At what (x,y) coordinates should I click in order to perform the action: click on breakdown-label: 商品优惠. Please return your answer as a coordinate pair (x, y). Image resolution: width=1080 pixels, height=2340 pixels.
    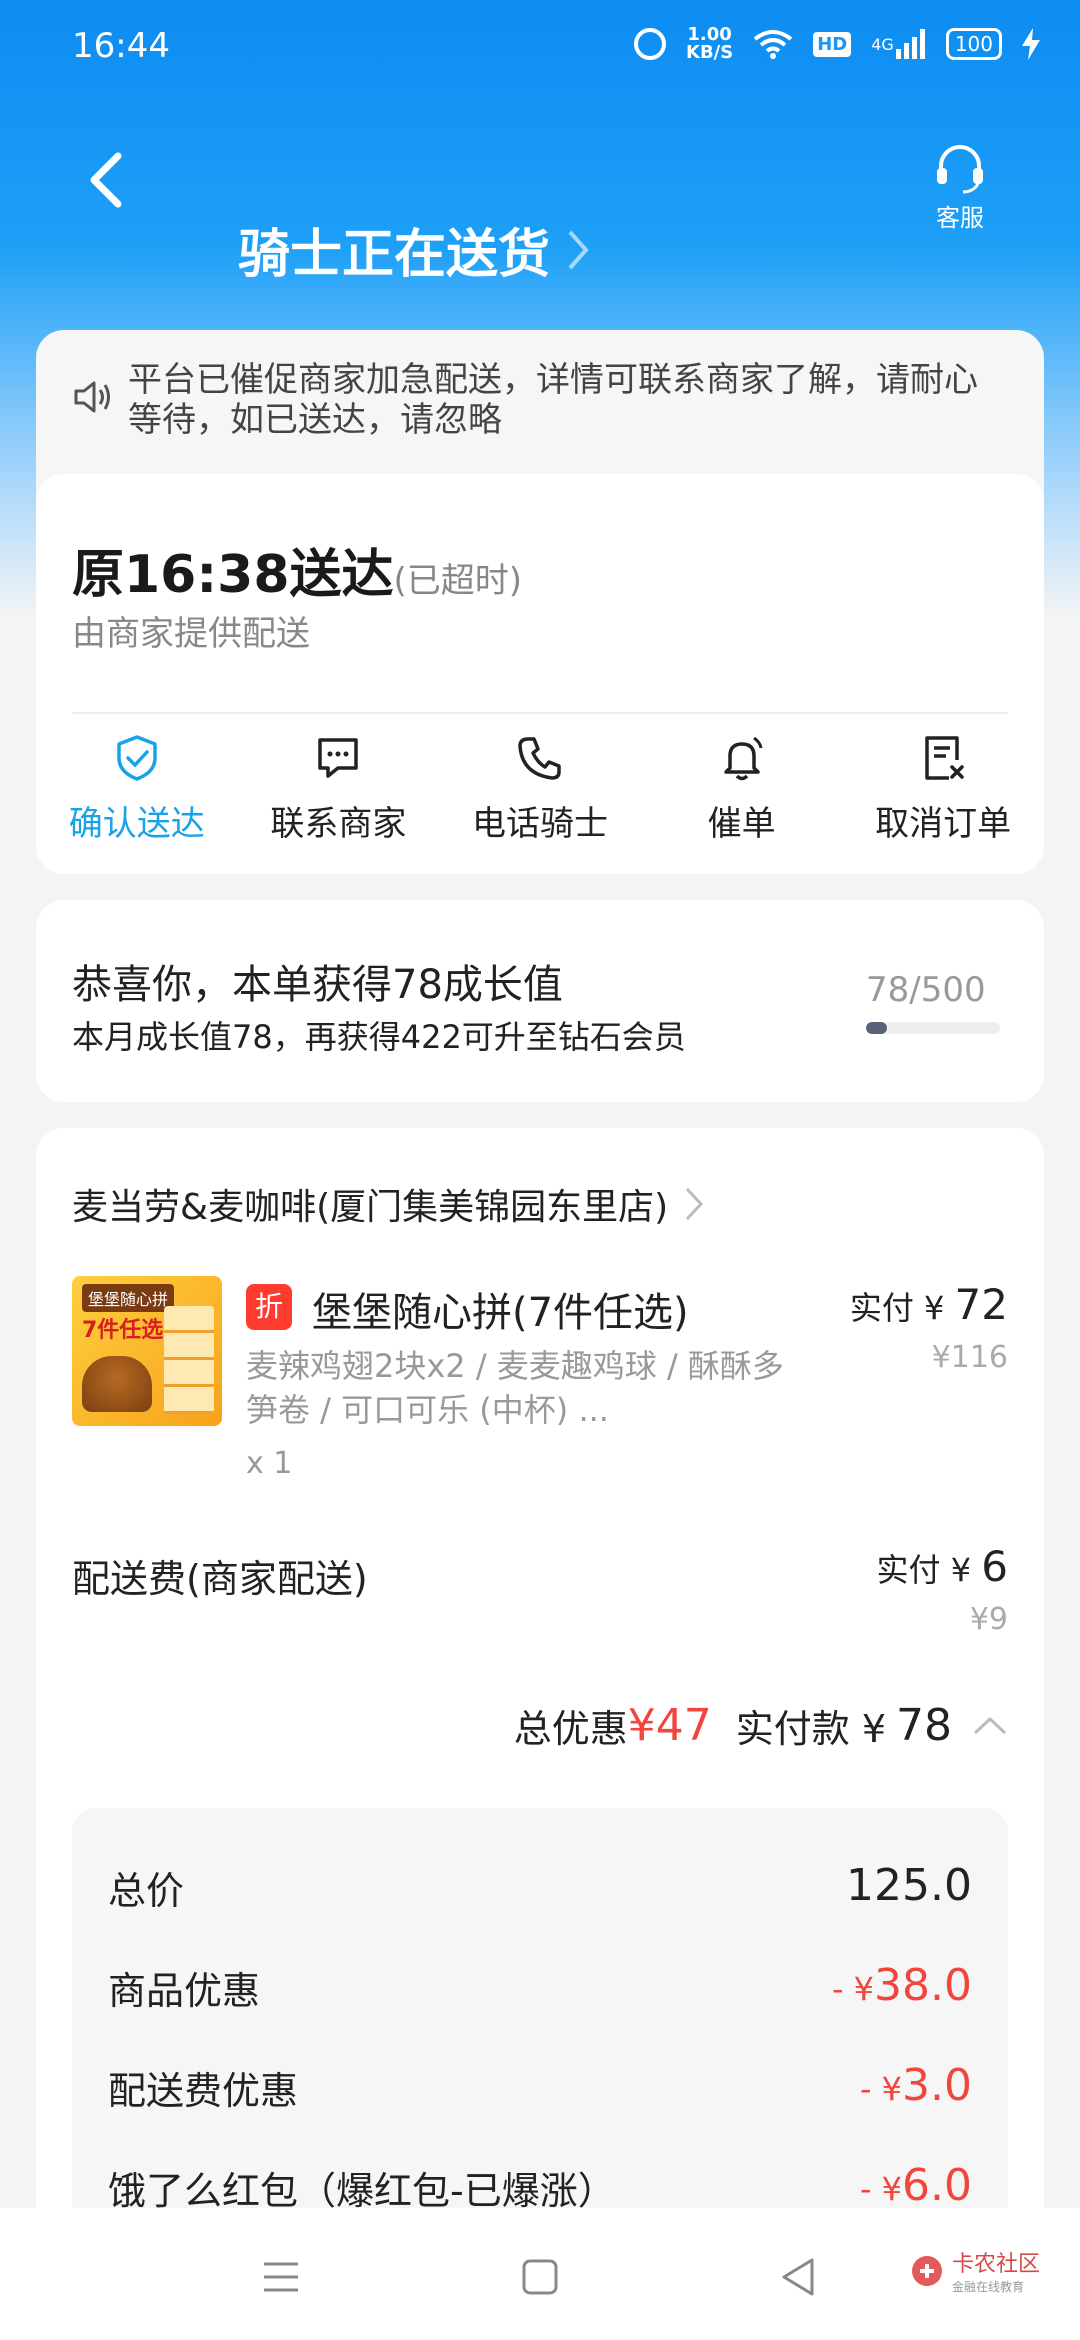
    Looking at the image, I should click on (184, 1991).